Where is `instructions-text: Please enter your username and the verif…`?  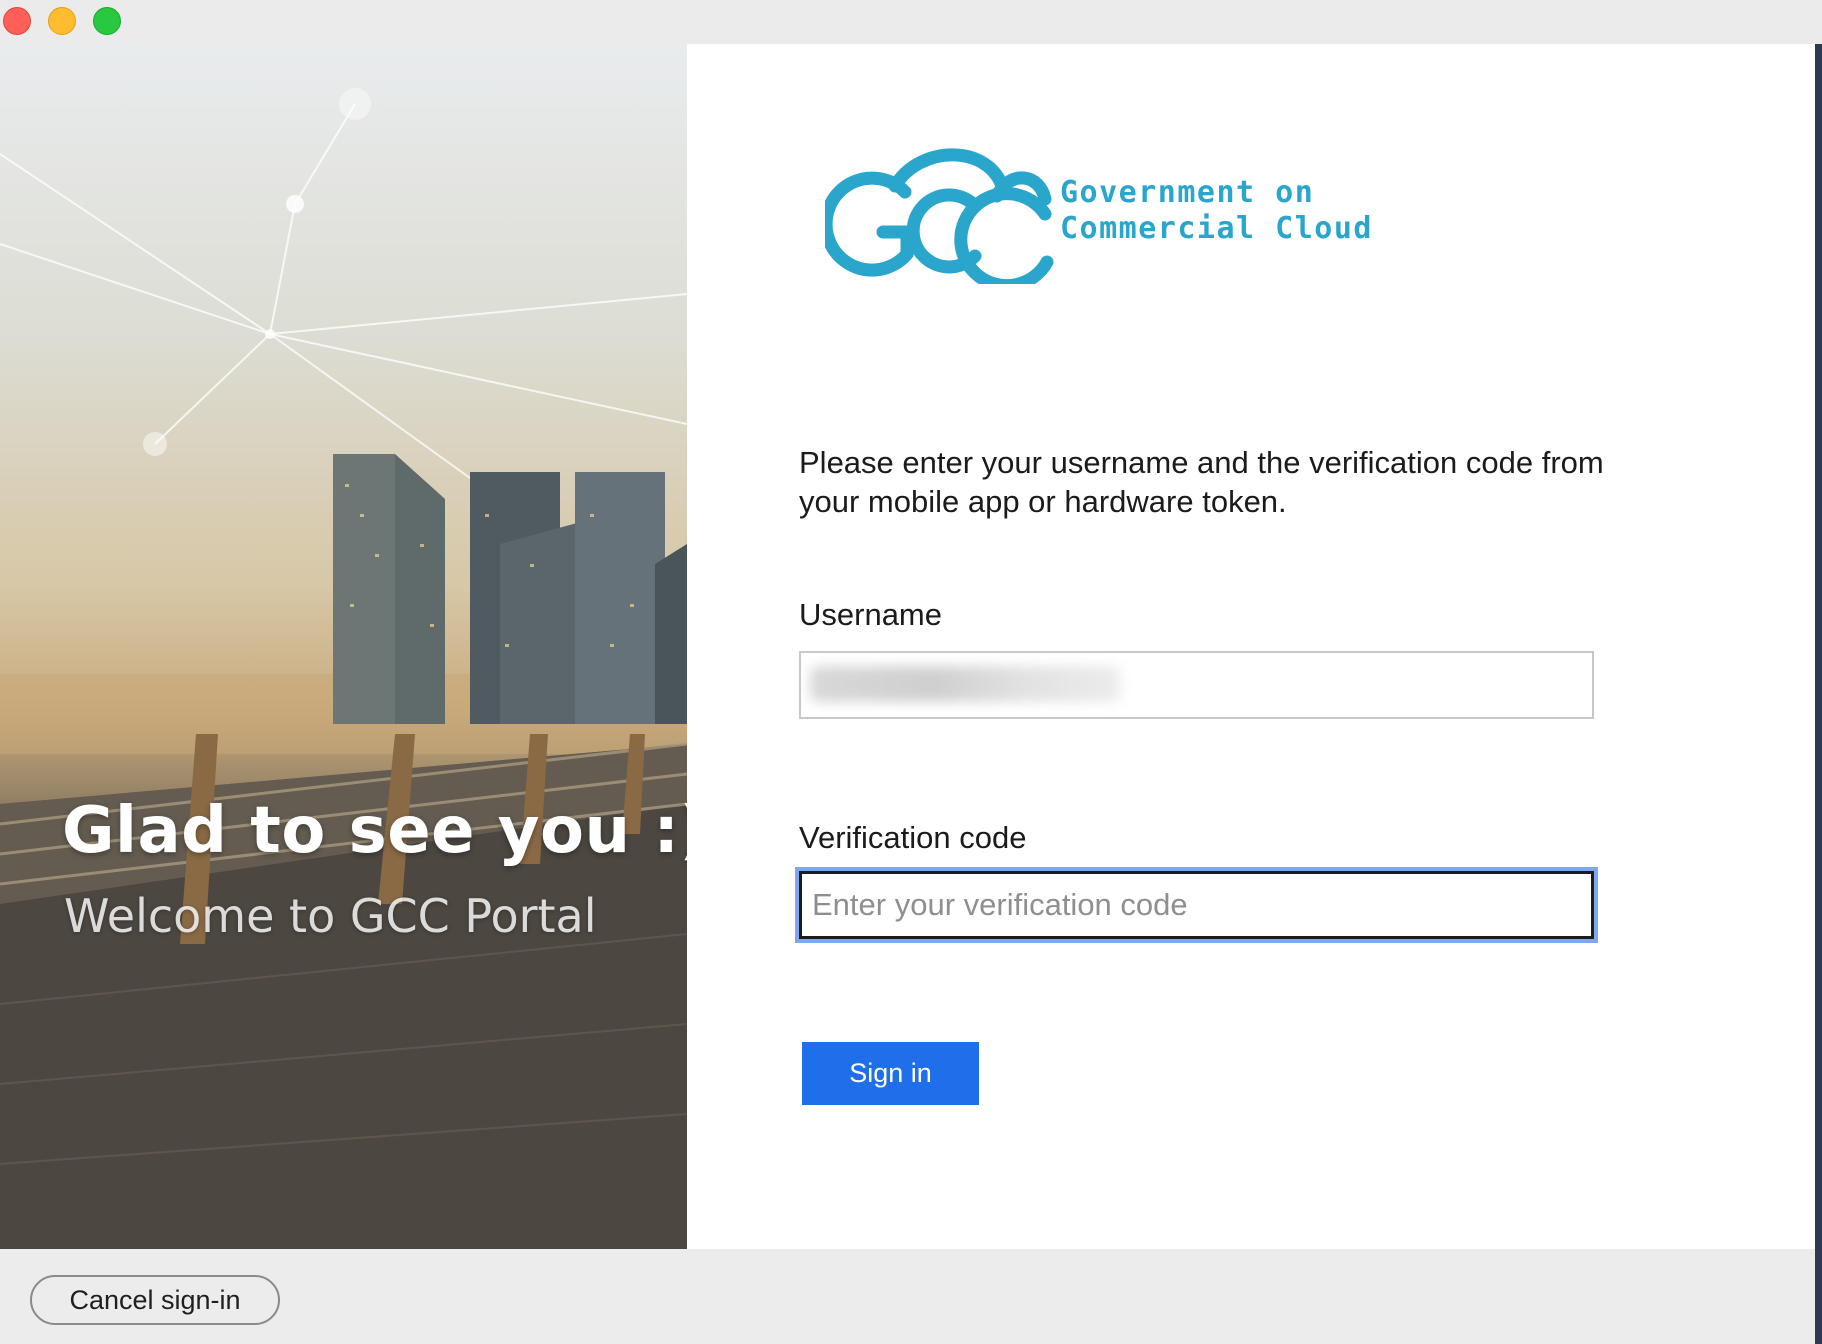
instructions-text: Please enter your username and the verif… is located at coordinates (1201, 482).